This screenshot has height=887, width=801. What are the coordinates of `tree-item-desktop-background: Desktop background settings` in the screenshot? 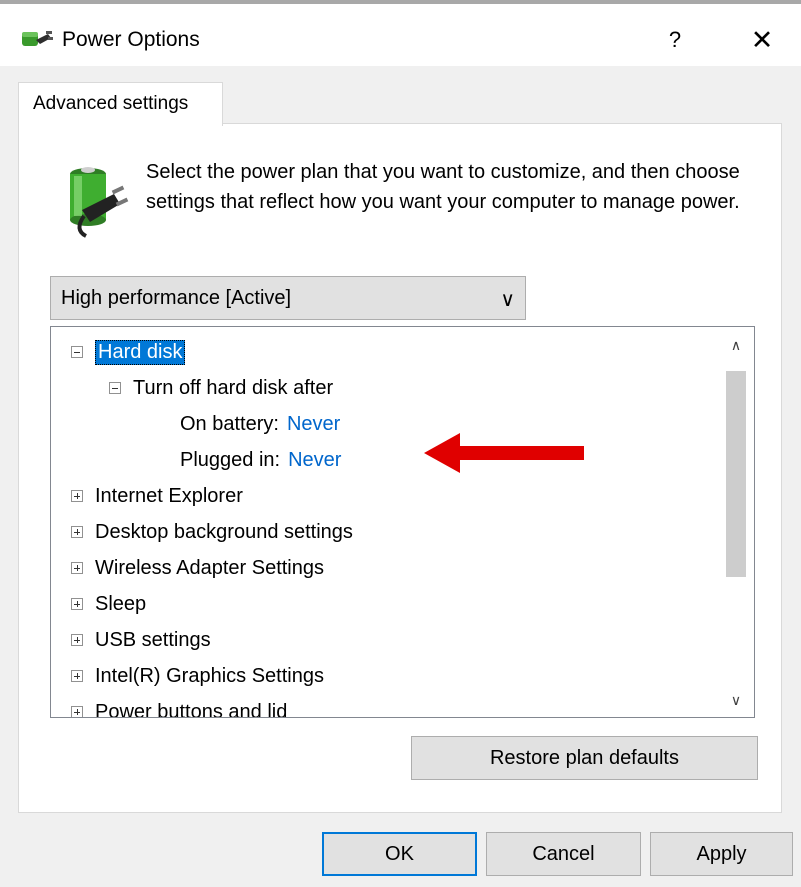 It's located at (212, 532).